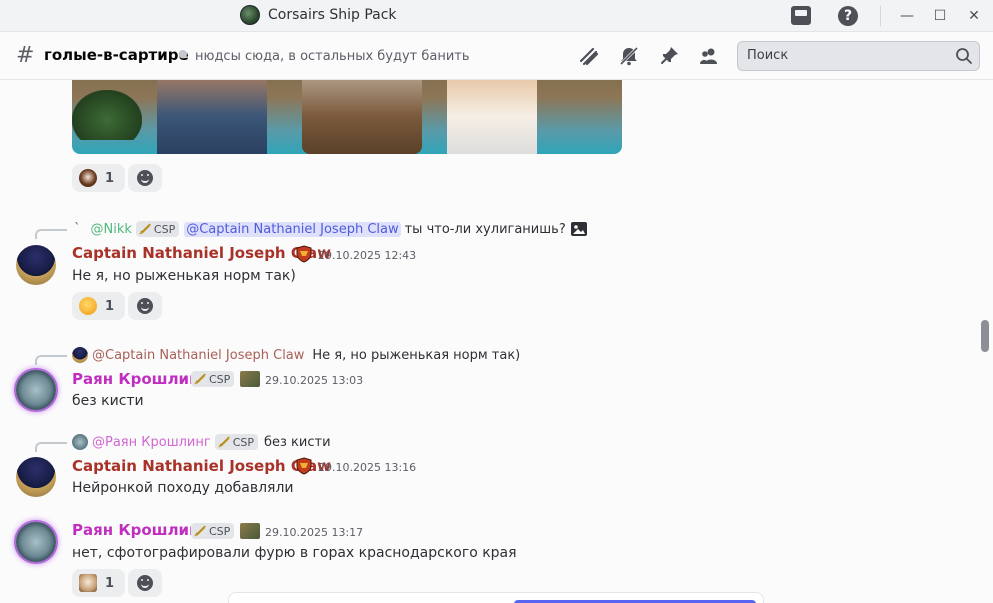 This screenshot has height=603, width=993. I want to click on message-content: Нейронкой походу добавляли, so click(183, 488).